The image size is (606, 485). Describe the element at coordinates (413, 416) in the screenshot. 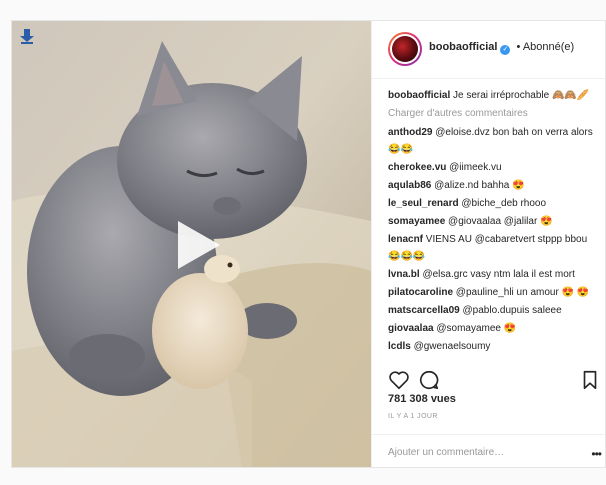

I see `post-date: IL Y A 1 JOUR` at that location.